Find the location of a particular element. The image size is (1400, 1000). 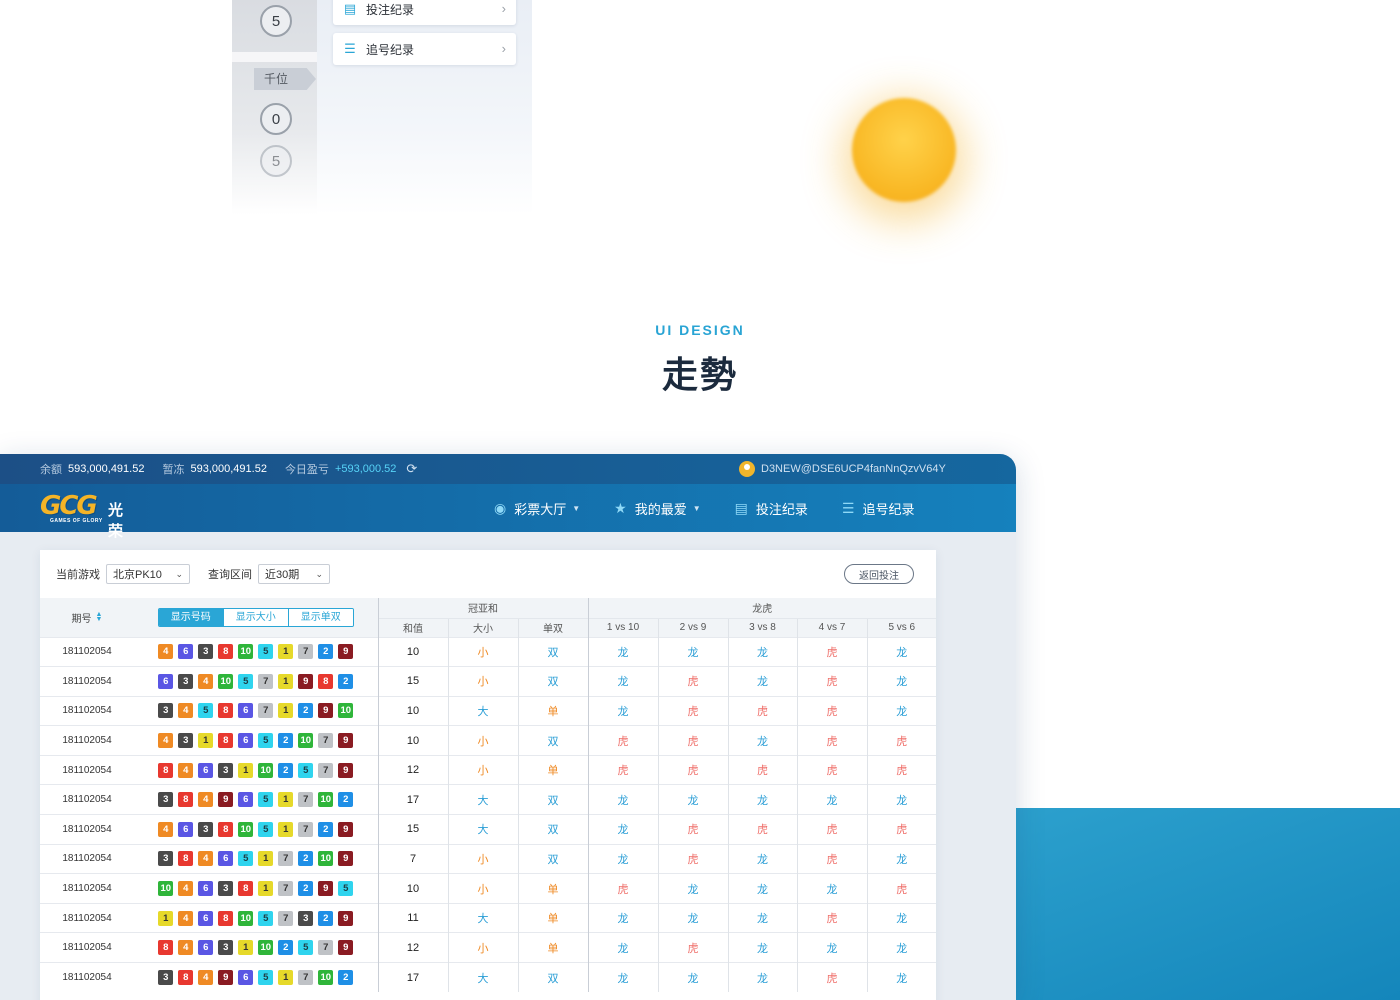

draw-numbers: 4 3 1 8 6 5 2 10 7 9 is located at coordinates (256, 740).